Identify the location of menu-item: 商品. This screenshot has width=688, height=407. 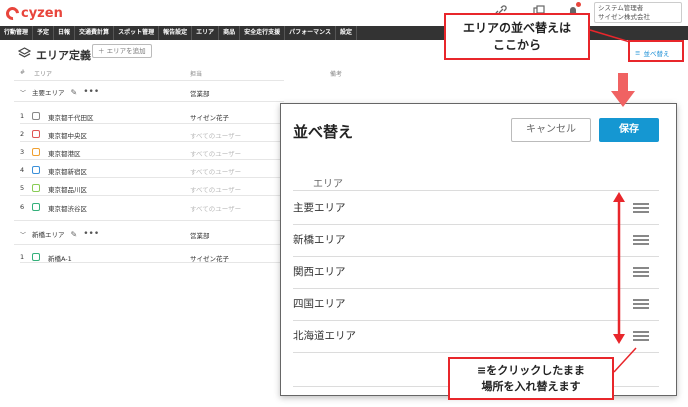
(230, 33).